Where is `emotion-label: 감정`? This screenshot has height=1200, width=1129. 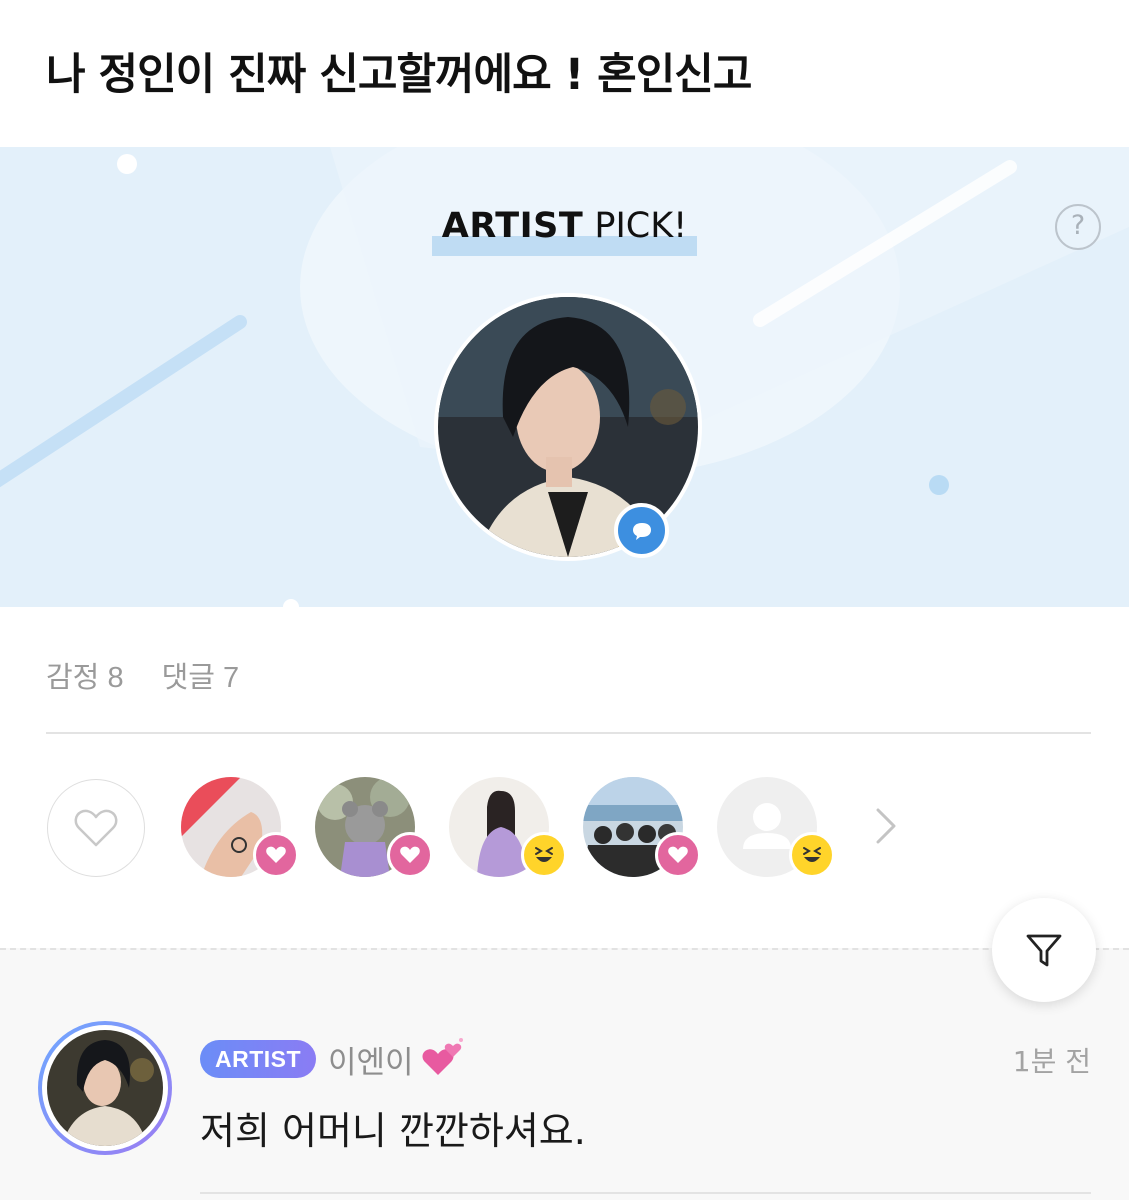
emotion-label: 감정 is located at coordinates (72, 678).